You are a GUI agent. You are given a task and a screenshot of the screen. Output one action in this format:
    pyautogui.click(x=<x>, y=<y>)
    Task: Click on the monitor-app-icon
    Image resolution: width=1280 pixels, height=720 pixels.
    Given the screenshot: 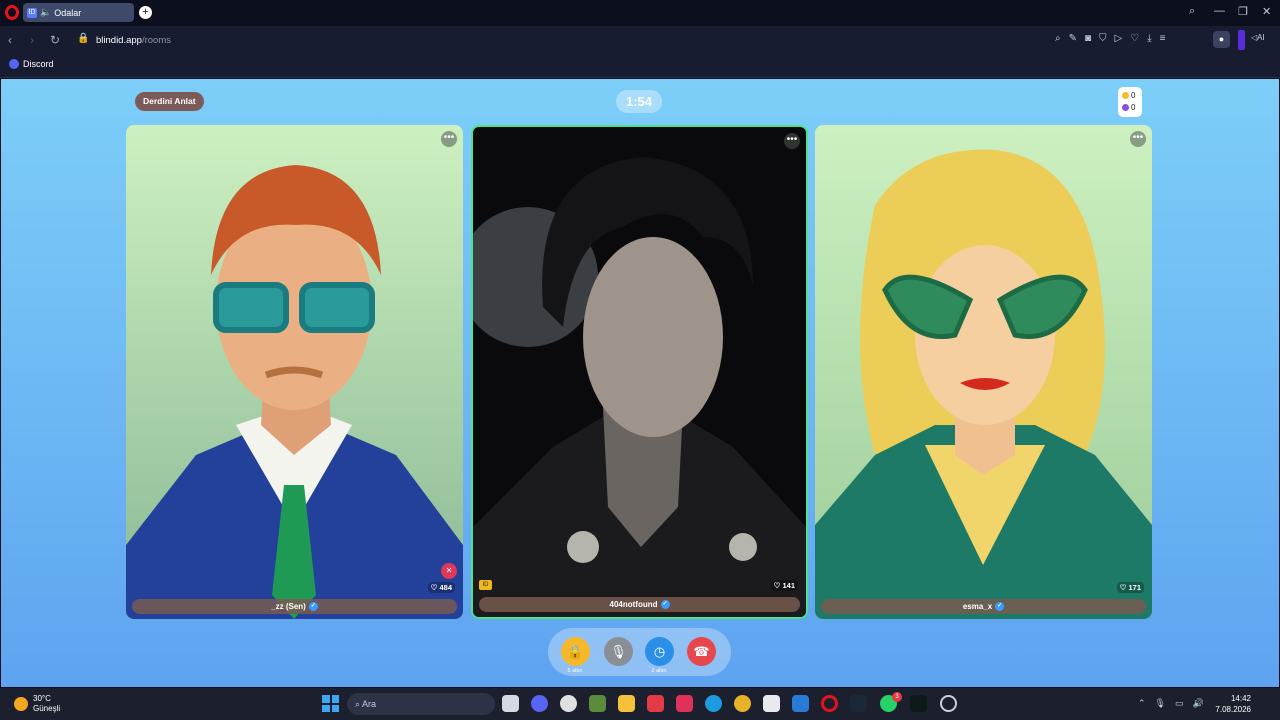 What is the action you would take?
    pyautogui.click(x=918, y=703)
    